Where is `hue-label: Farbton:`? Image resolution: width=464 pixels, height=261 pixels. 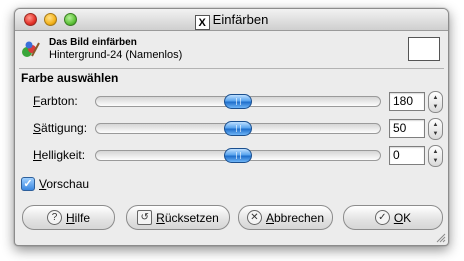 hue-label: Farbton: is located at coordinates (55, 101).